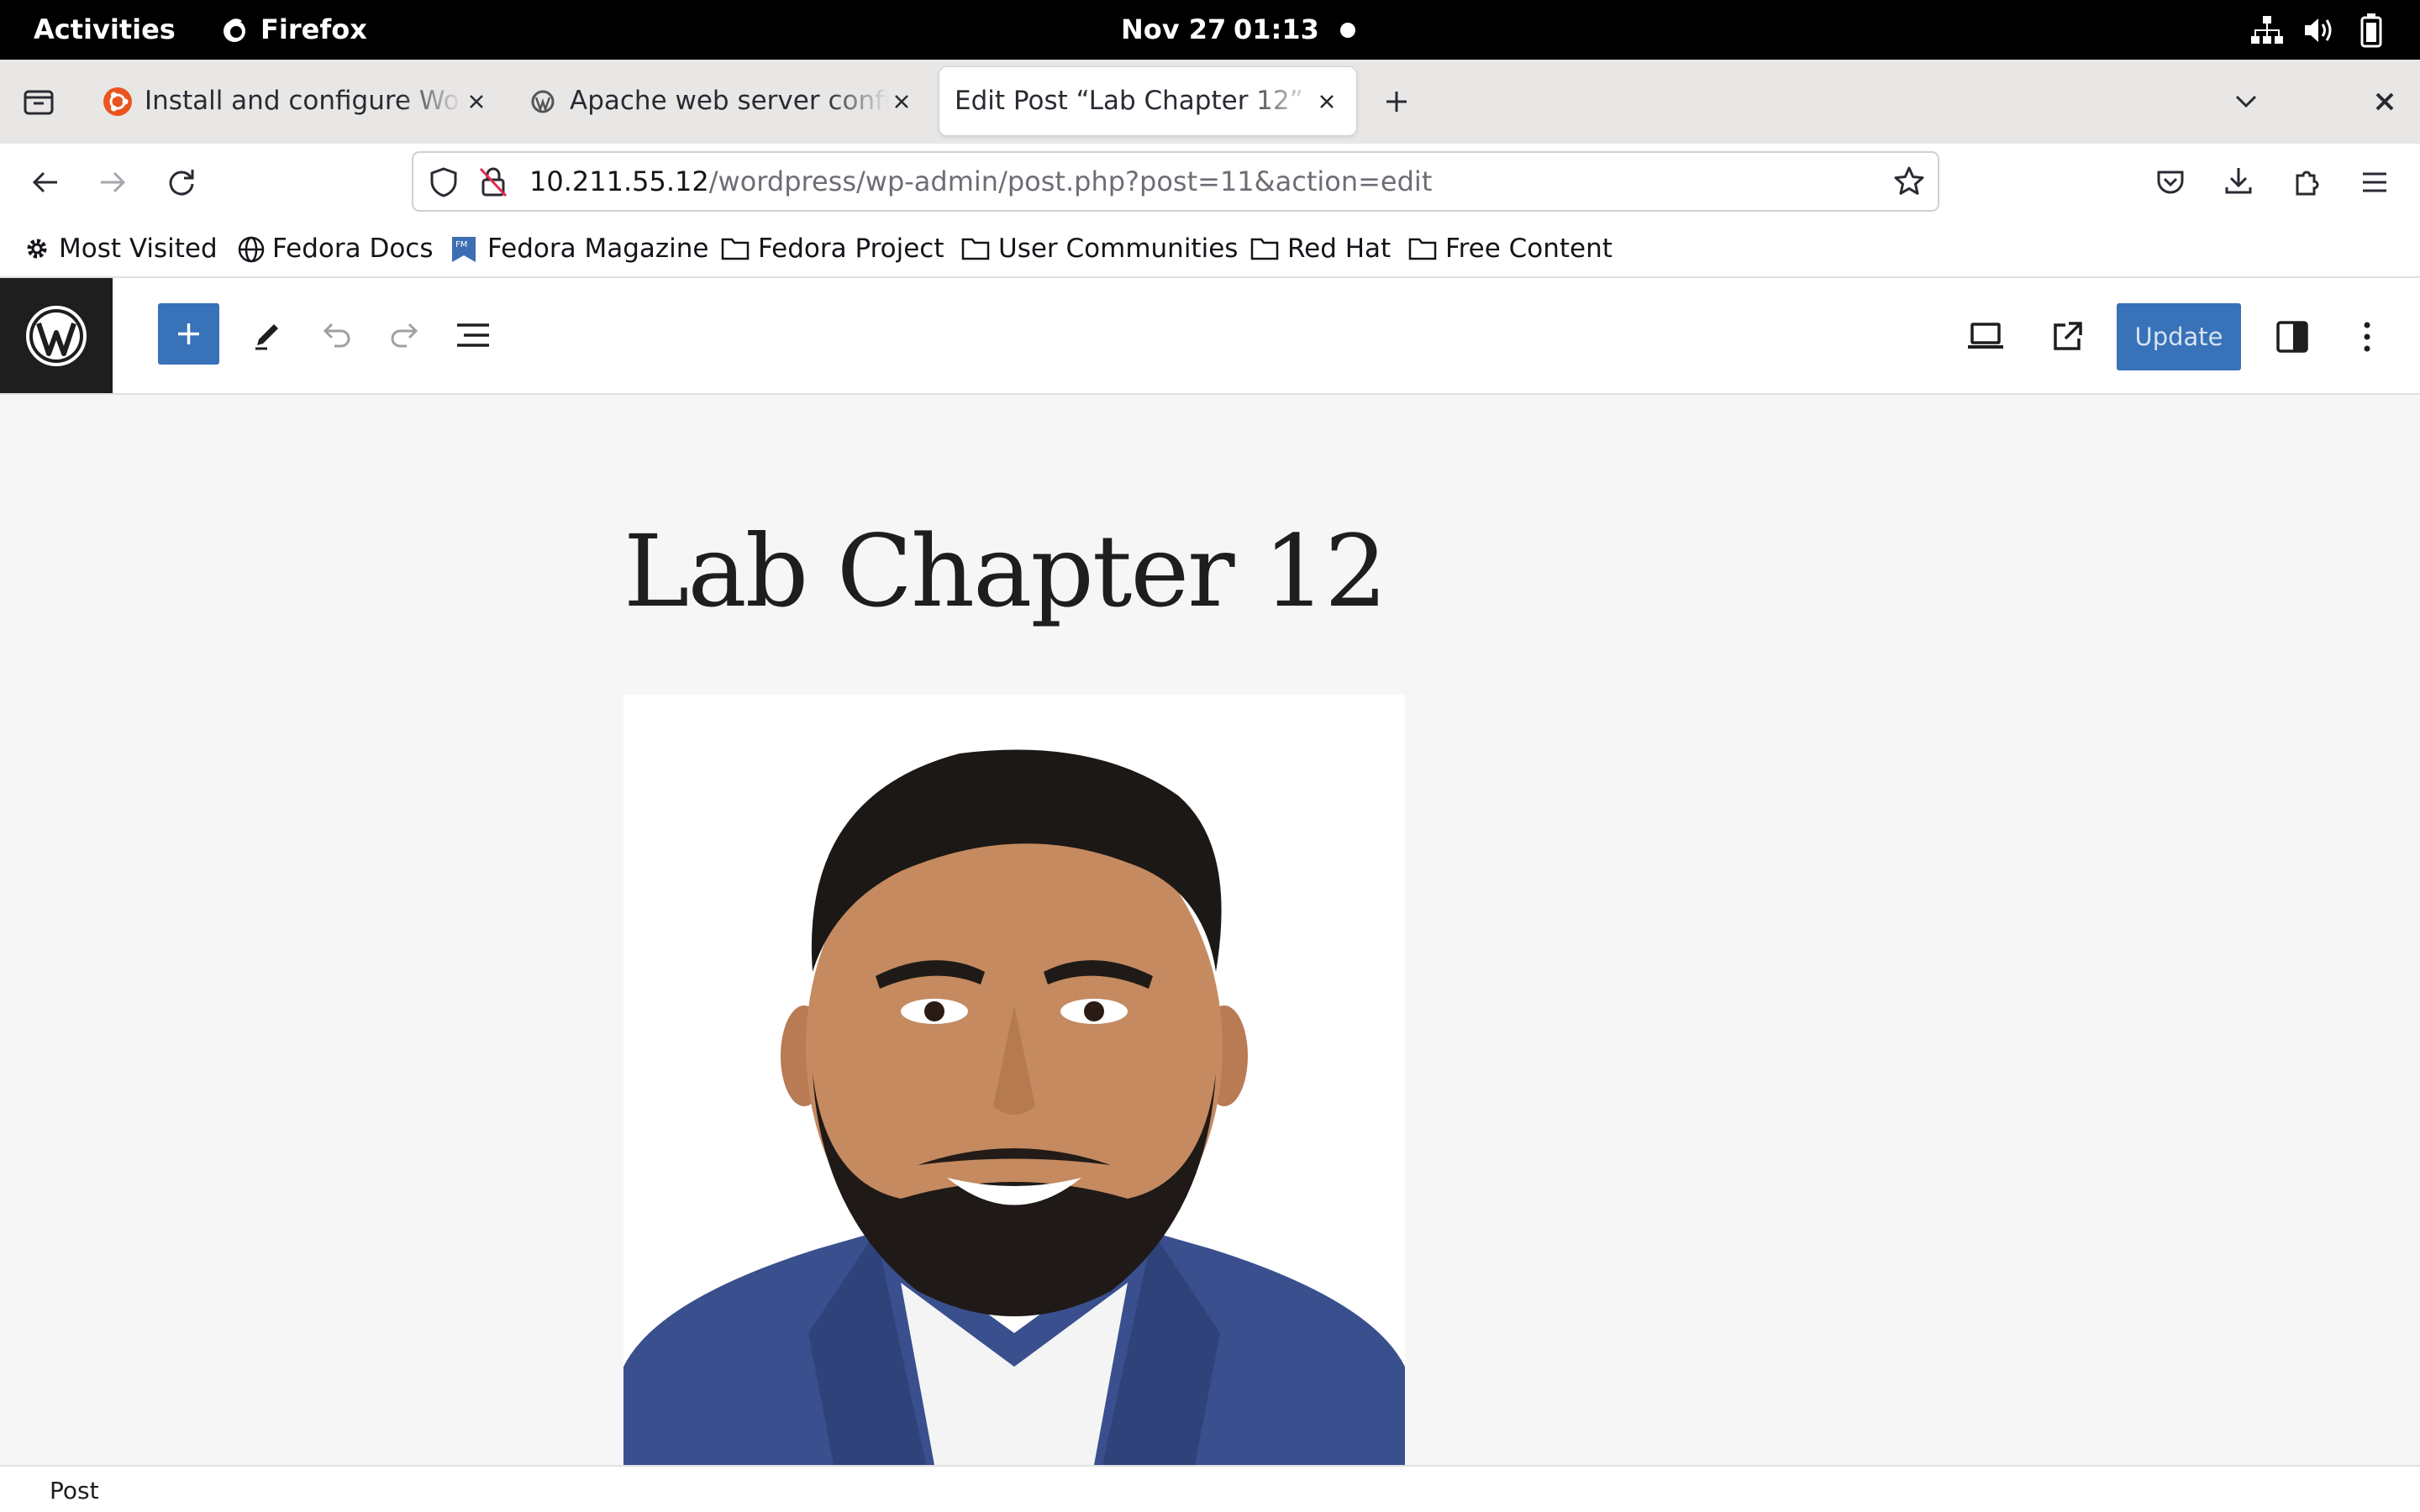 The height and width of the screenshot is (1512, 2420). Describe the element at coordinates (37, 249) in the screenshot. I see `gear-icon` at that location.